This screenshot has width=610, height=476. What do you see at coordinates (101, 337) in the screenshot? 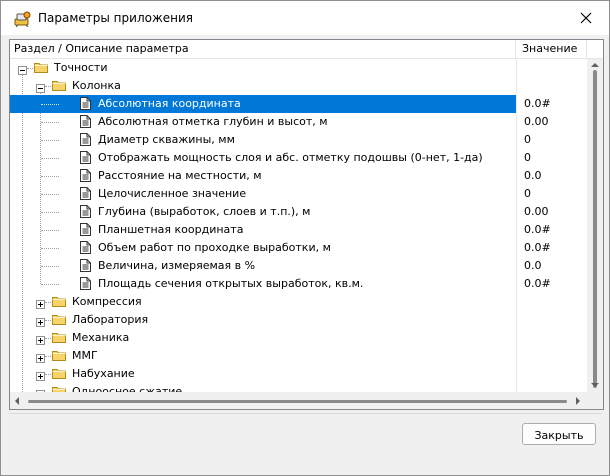
I see `row-label: Механика` at bounding box center [101, 337].